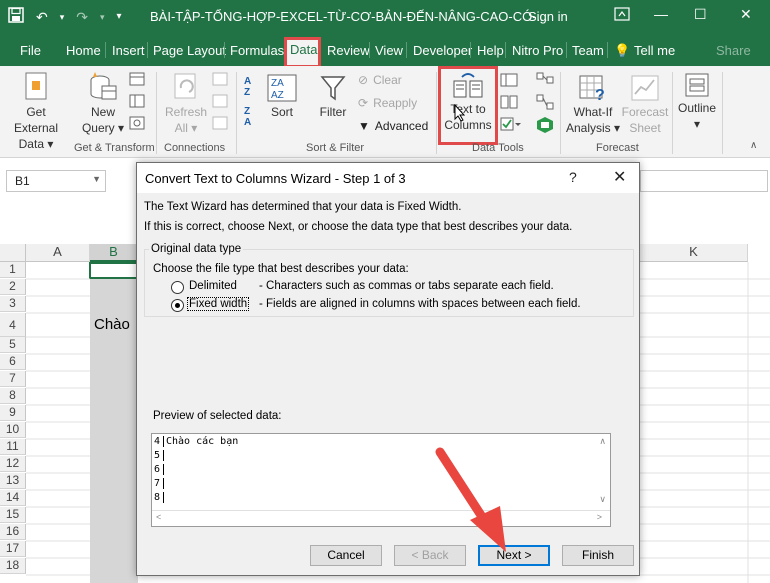  I want to click on annotation-arrow-icon, so click(470, 499).